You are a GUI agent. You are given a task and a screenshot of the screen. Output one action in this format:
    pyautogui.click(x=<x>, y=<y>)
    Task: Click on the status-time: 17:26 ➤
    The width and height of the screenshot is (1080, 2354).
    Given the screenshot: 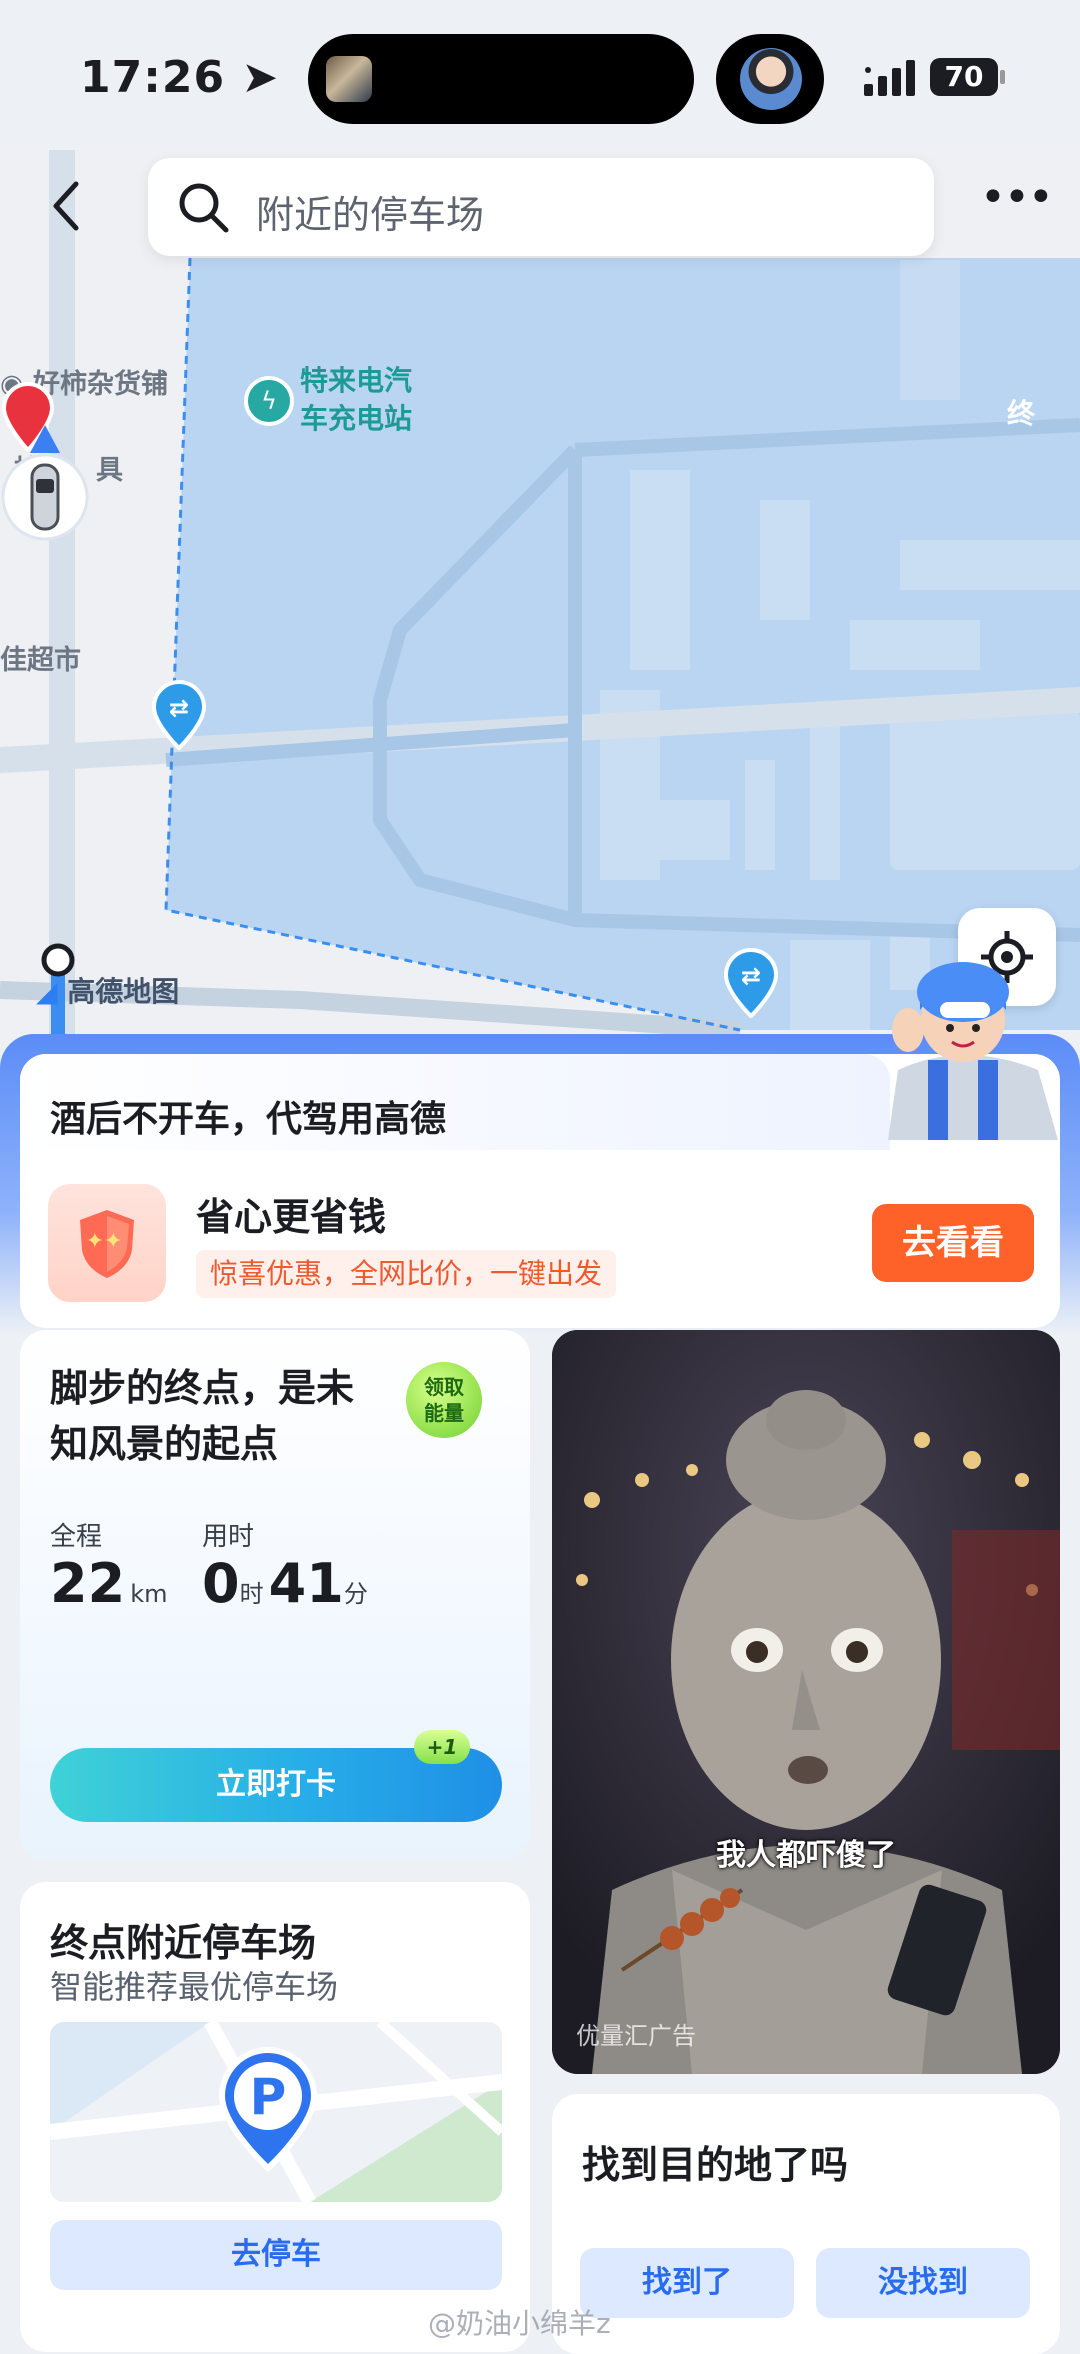 What is the action you would take?
    pyautogui.click(x=180, y=77)
    